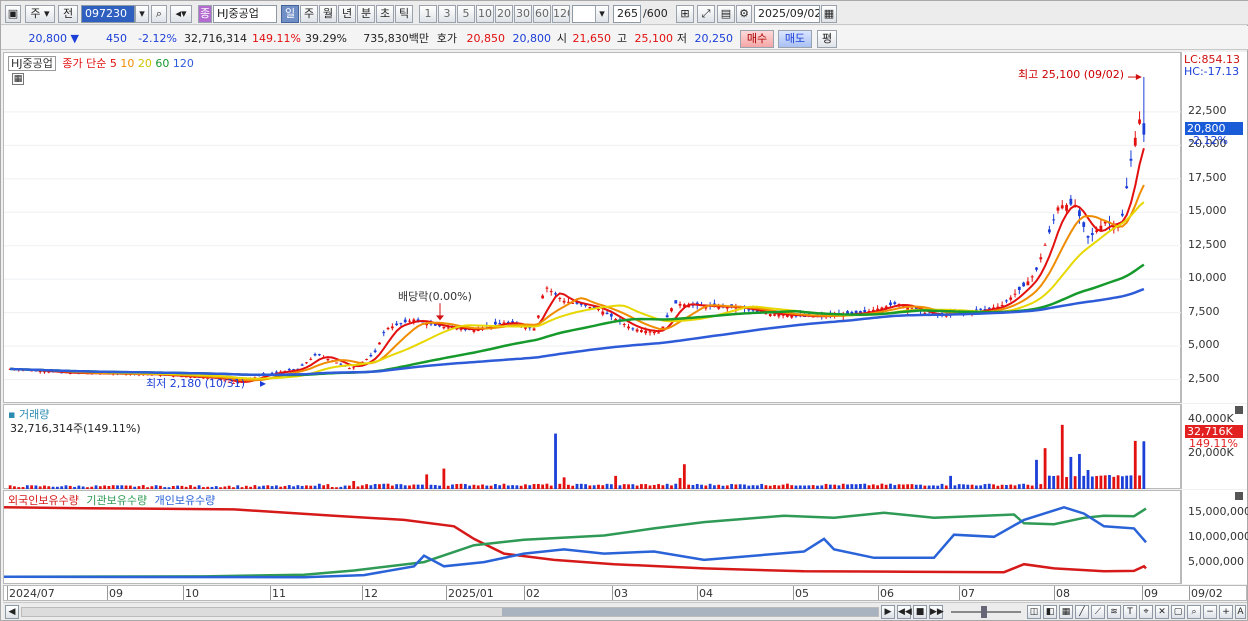 The image size is (1248, 621). Describe the element at coordinates (888, 612) in the screenshot. I see `scroll-right-icon: ▶` at that location.